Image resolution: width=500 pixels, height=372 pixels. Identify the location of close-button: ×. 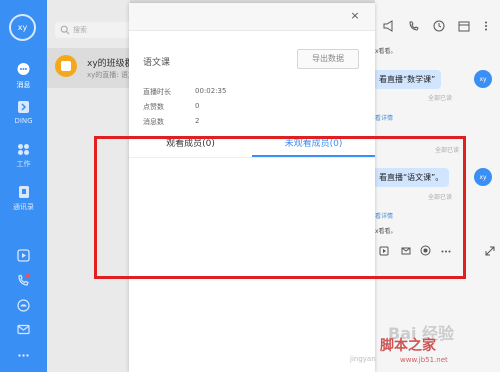
(355, 16).